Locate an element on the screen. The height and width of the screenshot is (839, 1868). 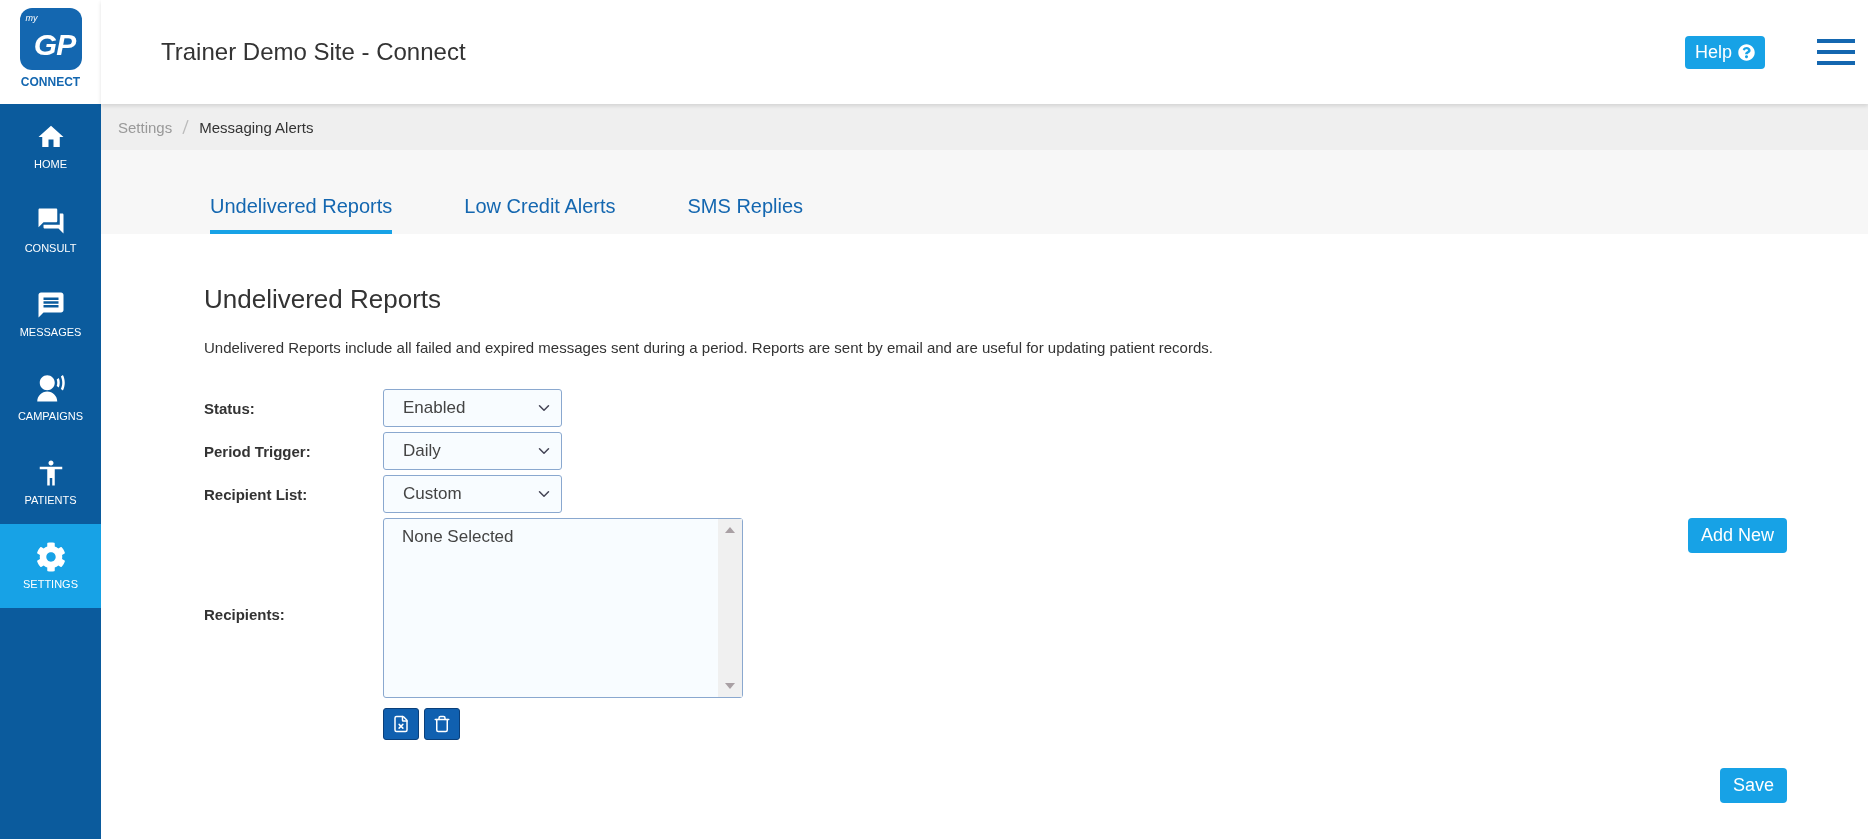
breadcrumb-item: Messaging Alerts is located at coordinates (256, 127).